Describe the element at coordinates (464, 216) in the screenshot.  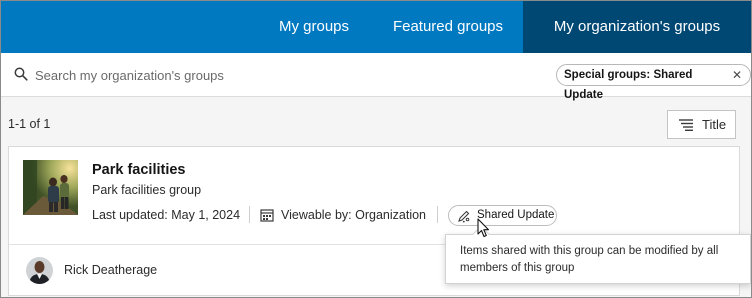
I see `edit-share-icon` at that location.